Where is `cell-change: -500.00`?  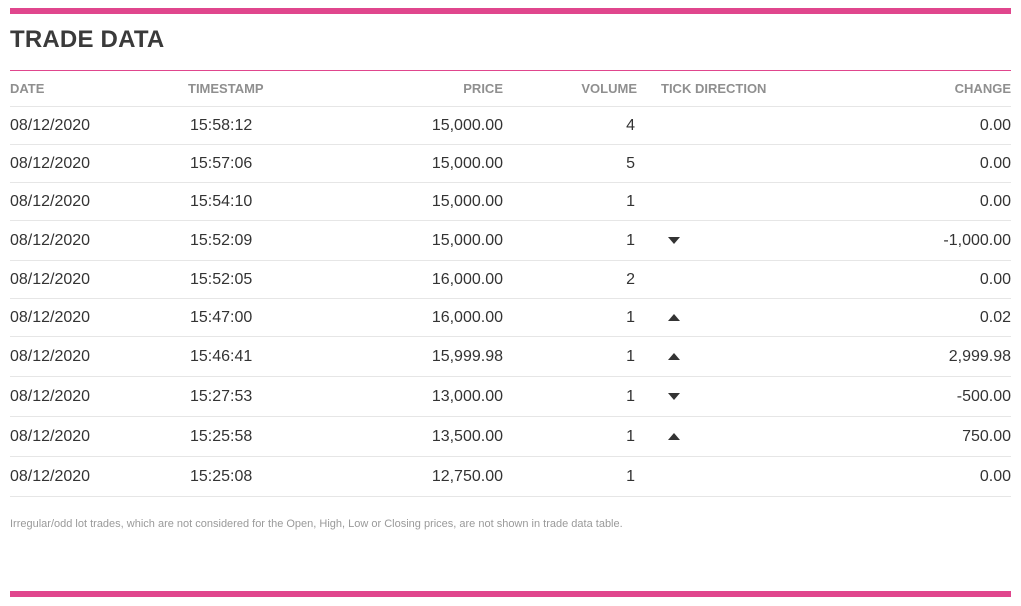 cell-change: -500.00 is located at coordinates (924, 396).